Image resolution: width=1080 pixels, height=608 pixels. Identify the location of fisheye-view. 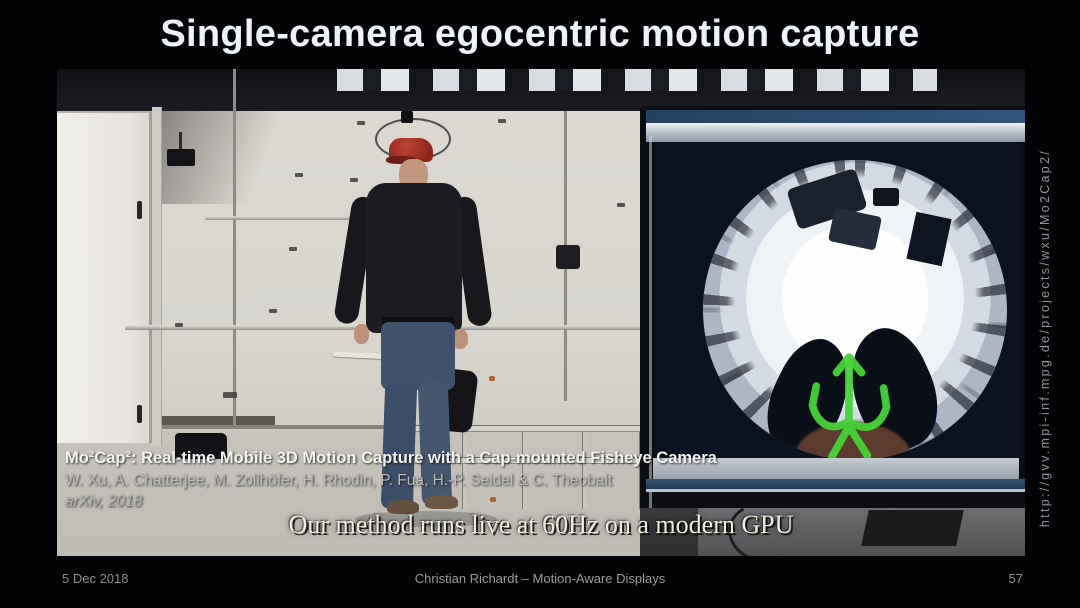
(855, 309).